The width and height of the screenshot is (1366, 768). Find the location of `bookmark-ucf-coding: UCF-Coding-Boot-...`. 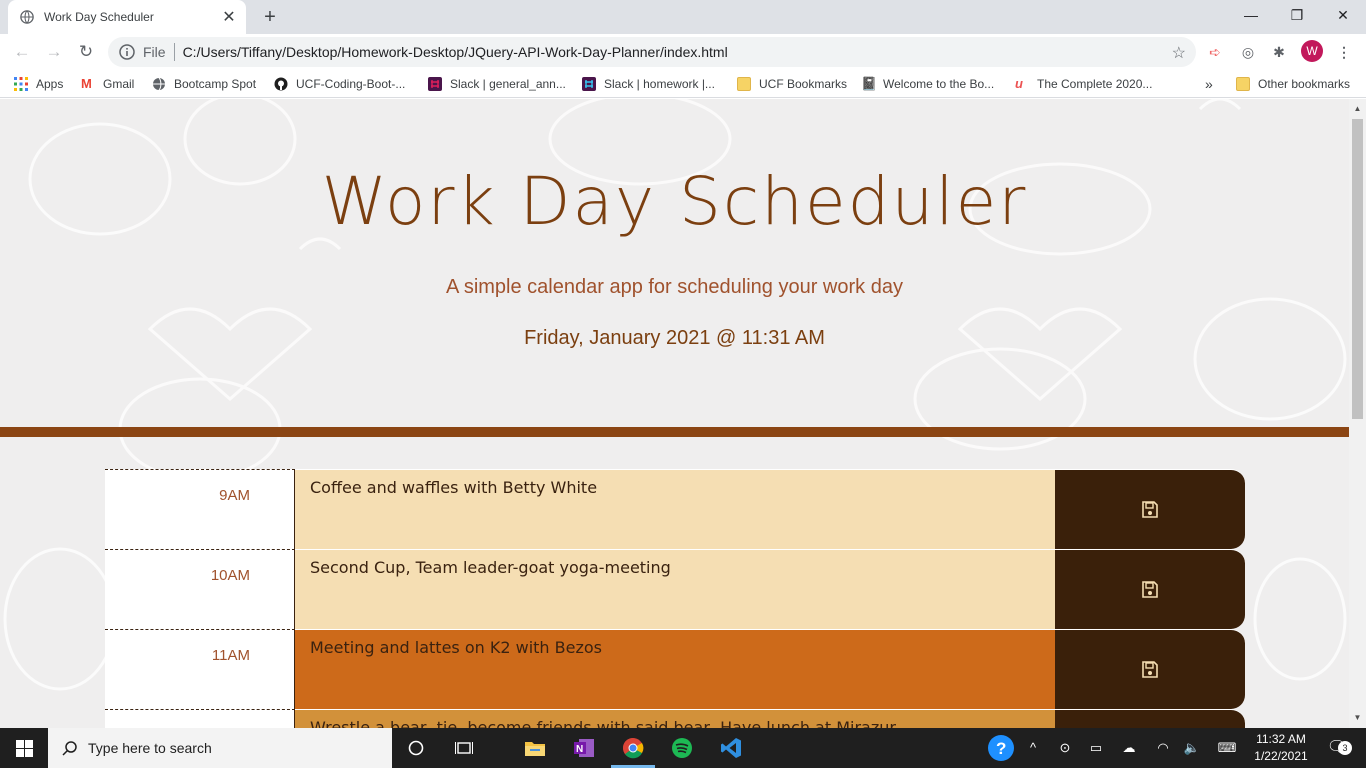

bookmark-ucf-coding: UCF-Coding-Boot-... is located at coordinates (339, 84).